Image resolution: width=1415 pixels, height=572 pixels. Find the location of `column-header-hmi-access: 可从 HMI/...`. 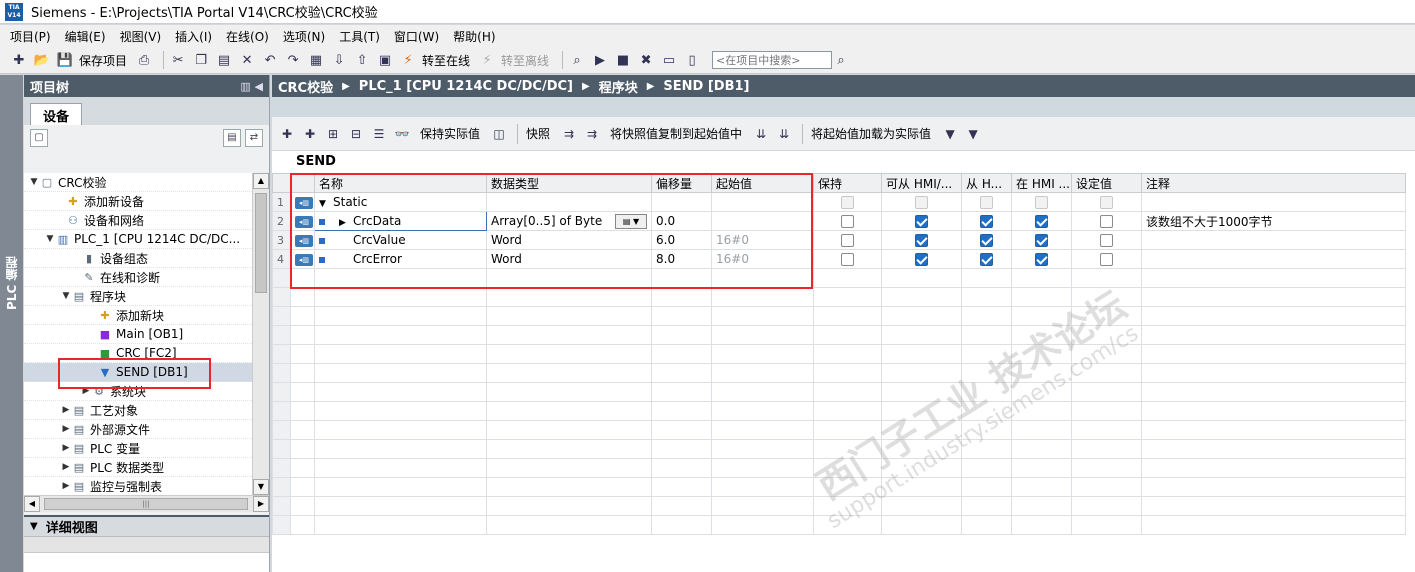

column-header-hmi-access: 可从 HMI/... is located at coordinates (921, 183).